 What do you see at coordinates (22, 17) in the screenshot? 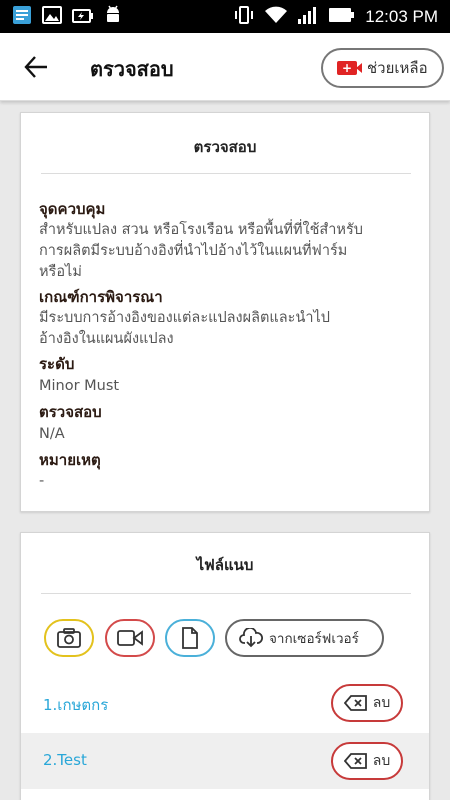
I see `keyboard-icon` at bounding box center [22, 17].